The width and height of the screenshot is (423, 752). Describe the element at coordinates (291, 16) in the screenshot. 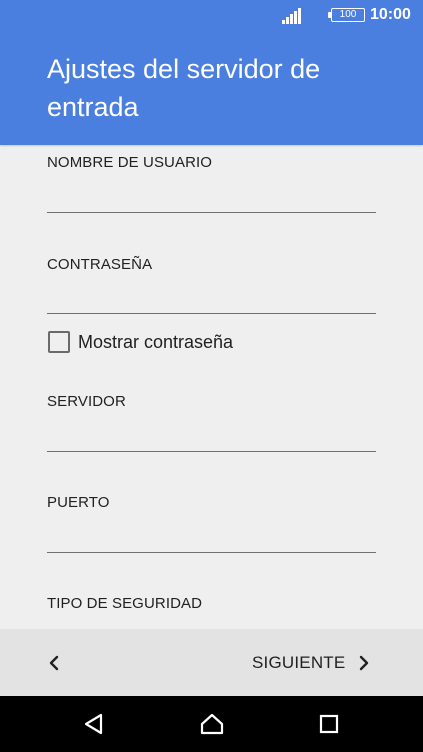

I see `signal-icon` at that location.